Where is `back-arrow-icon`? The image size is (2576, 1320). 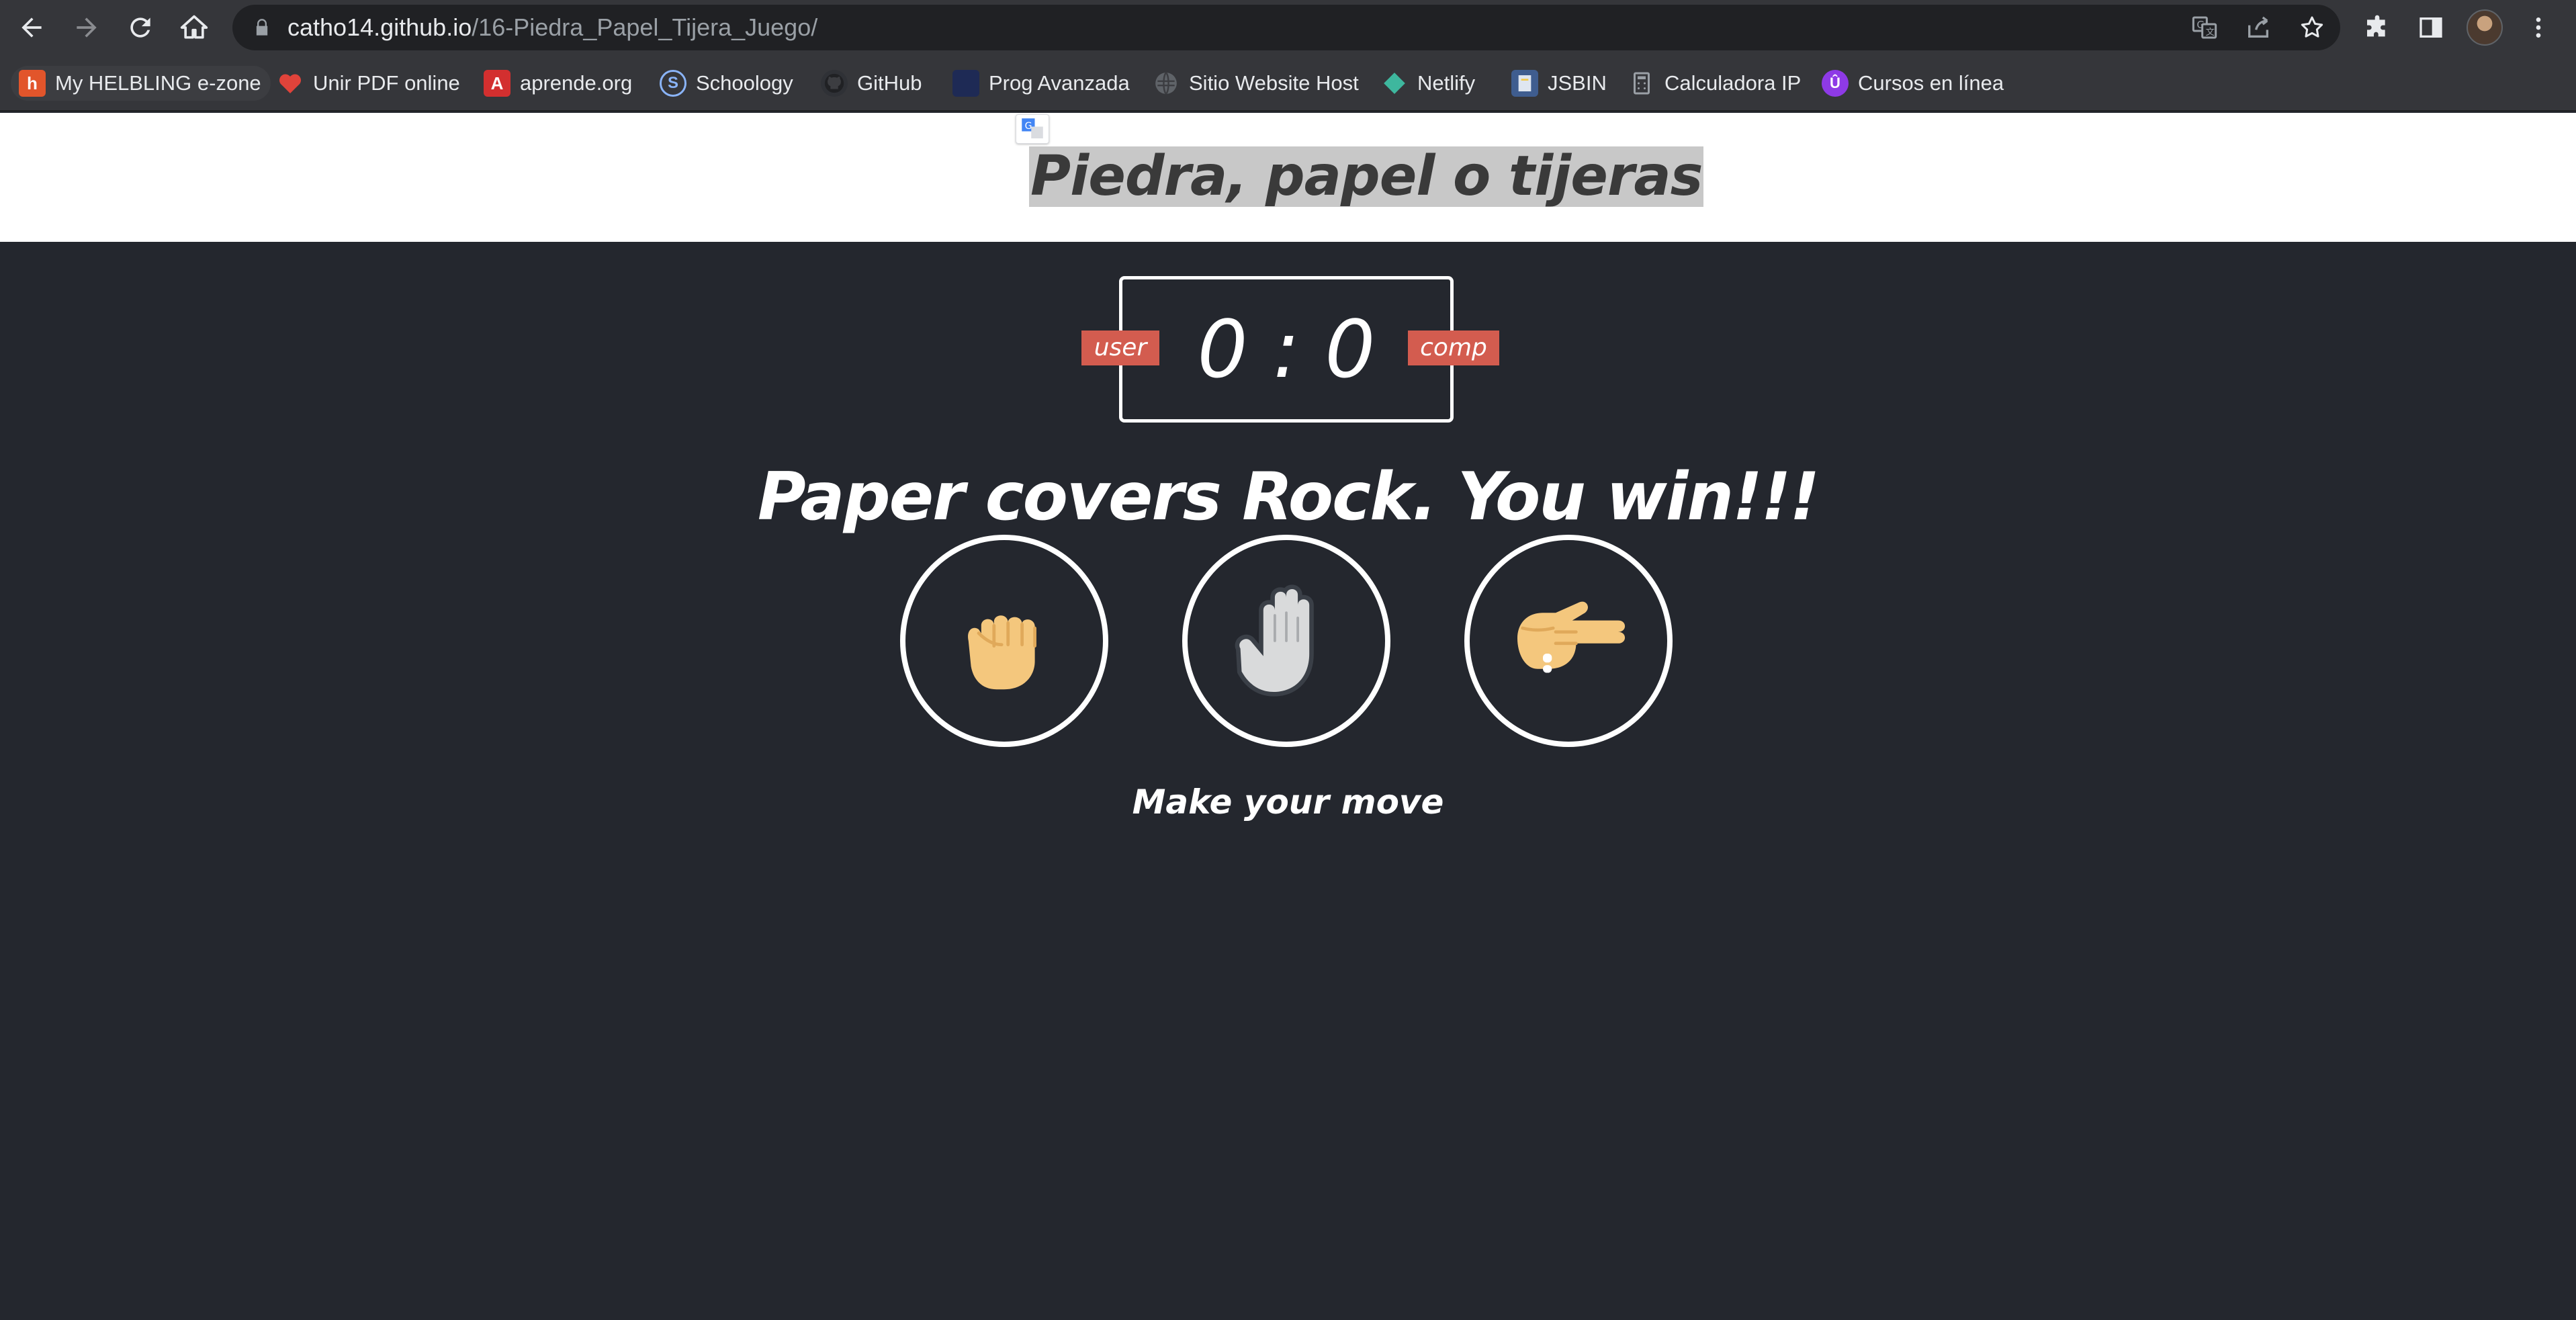 back-arrow-icon is located at coordinates (32, 27).